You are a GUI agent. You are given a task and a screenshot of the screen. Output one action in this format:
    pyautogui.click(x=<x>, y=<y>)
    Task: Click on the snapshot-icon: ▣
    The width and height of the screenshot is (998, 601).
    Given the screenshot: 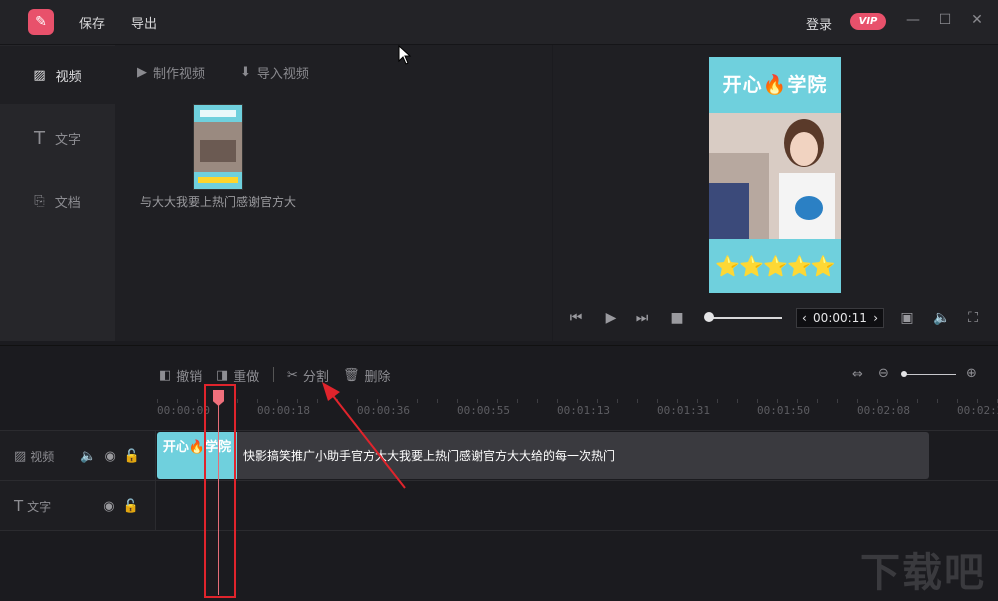 What is the action you would take?
    pyautogui.click(x=907, y=318)
    